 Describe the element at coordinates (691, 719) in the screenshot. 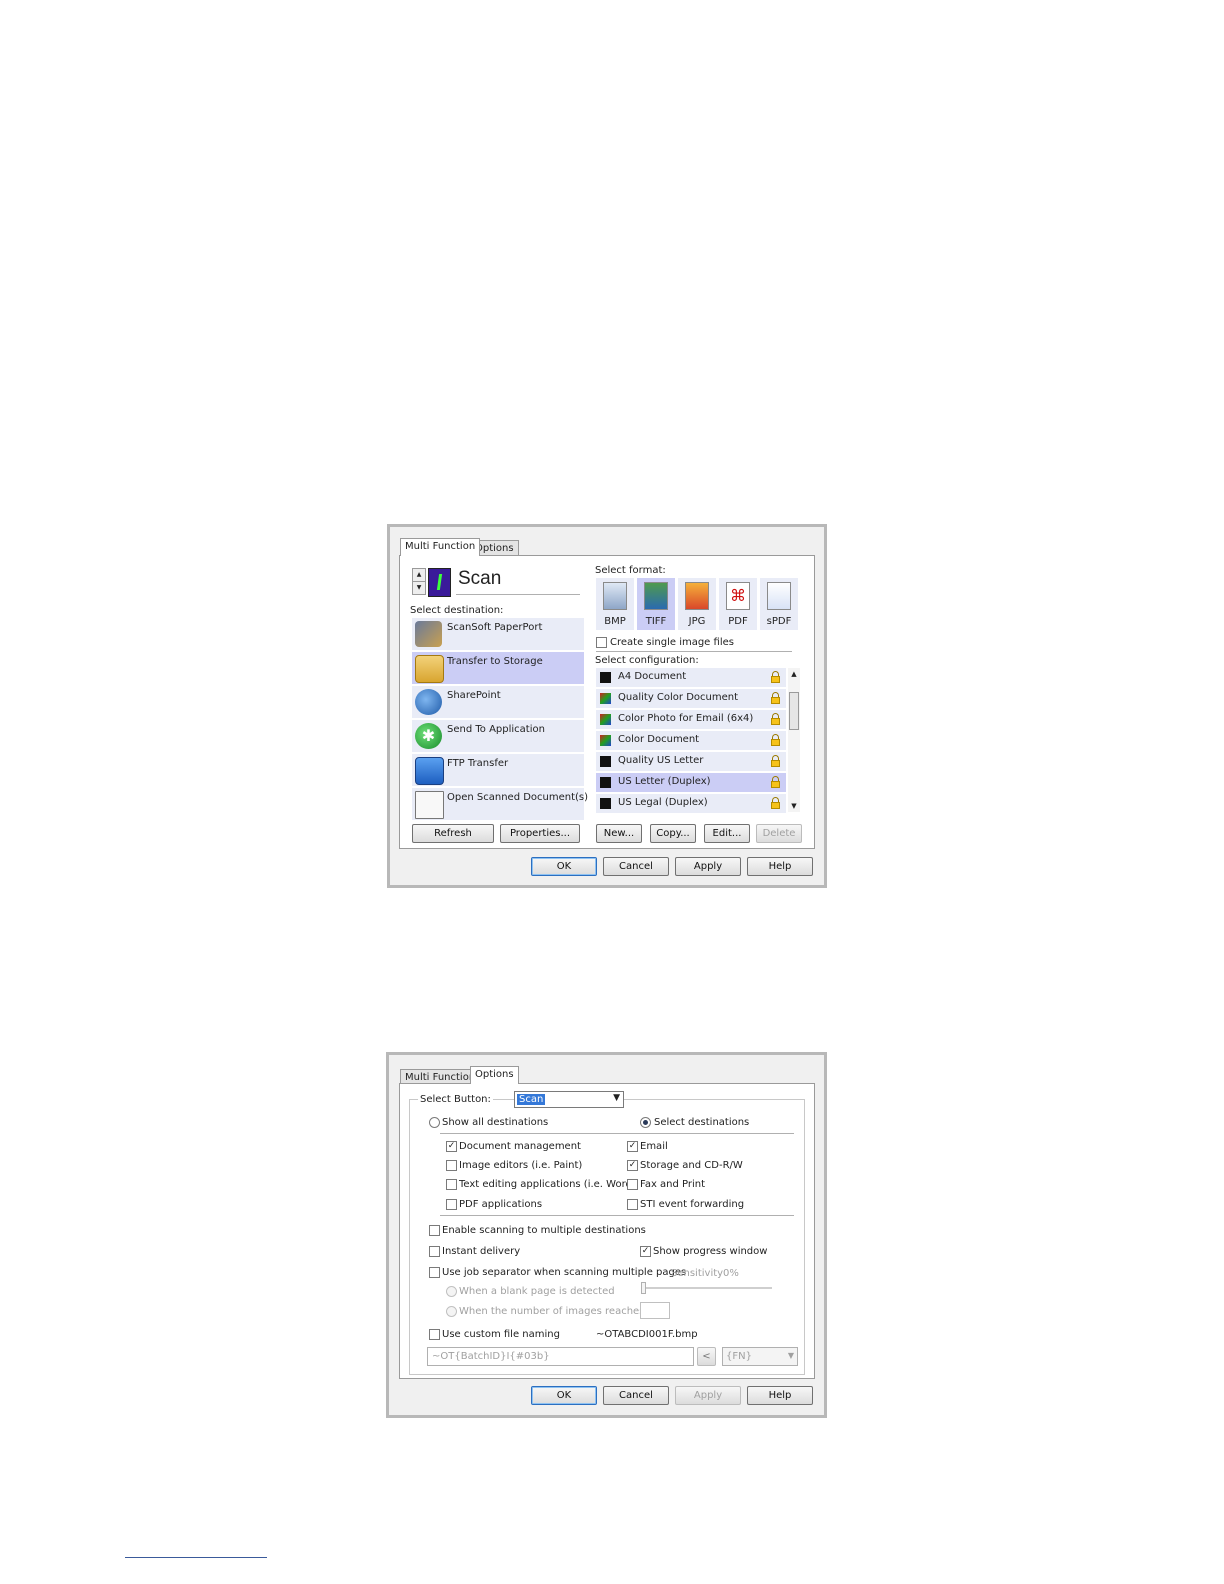

I see `config-color-photo-email: Color Photo for Email (6x4)` at that location.